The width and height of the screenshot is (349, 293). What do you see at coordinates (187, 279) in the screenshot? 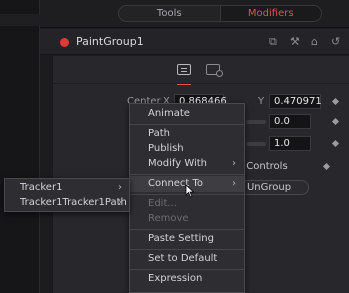
I see `menu-item-expression: Expression` at bounding box center [187, 279].